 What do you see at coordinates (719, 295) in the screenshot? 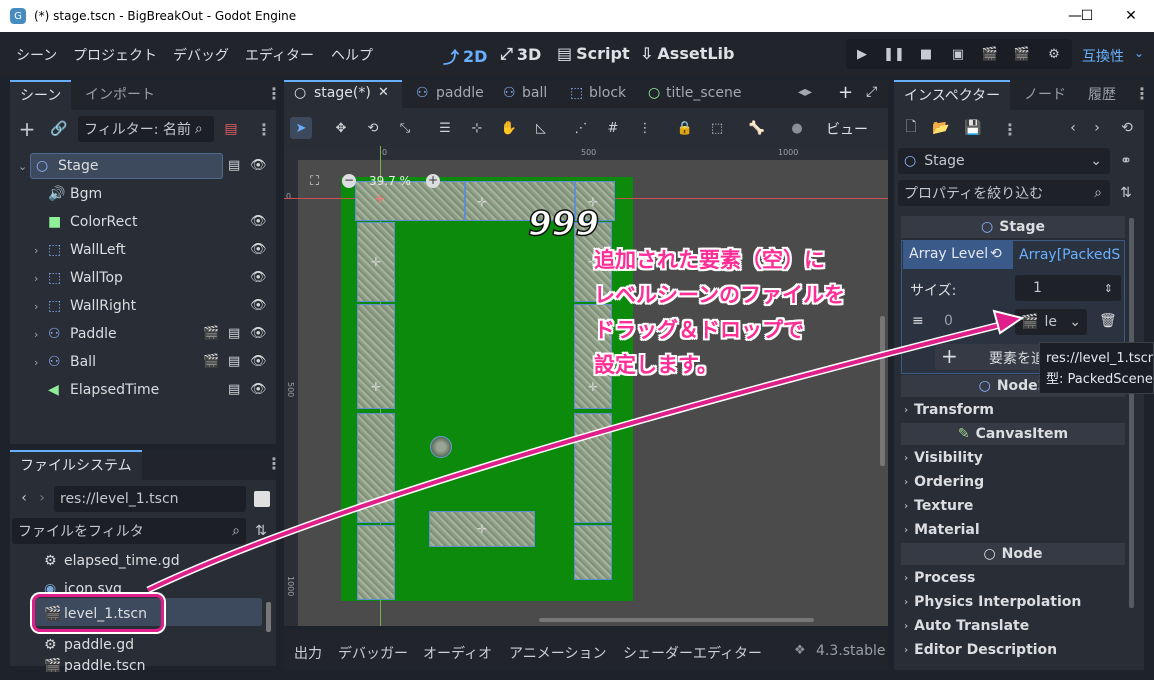
I see `annotation-line-2: レベルシーンのファイルを` at bounding box center [719, 295].